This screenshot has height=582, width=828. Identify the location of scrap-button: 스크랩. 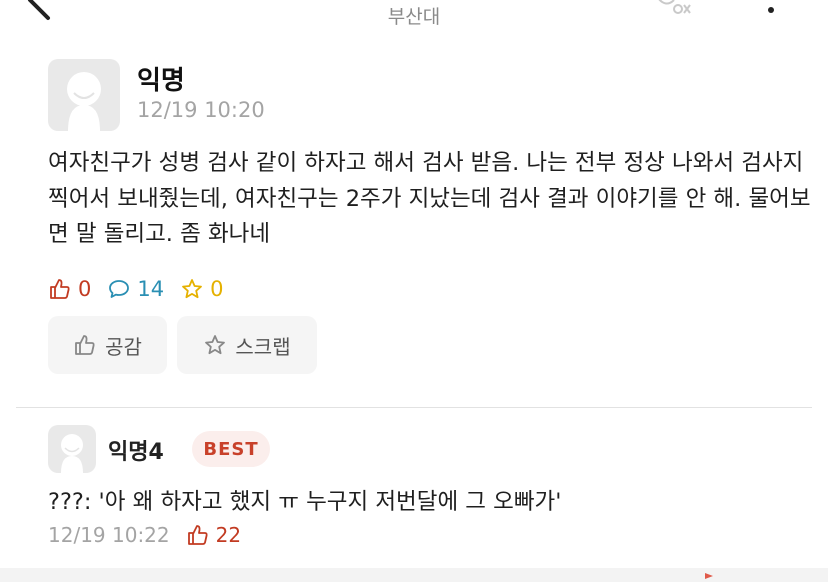
(247, 345).